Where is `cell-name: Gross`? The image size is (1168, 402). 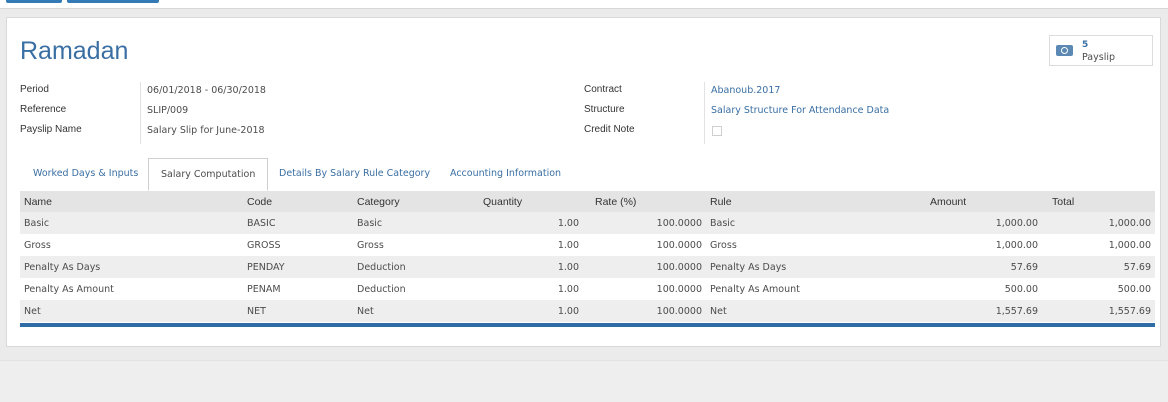
cell-name: Gross is located at coordinates (37, 245).